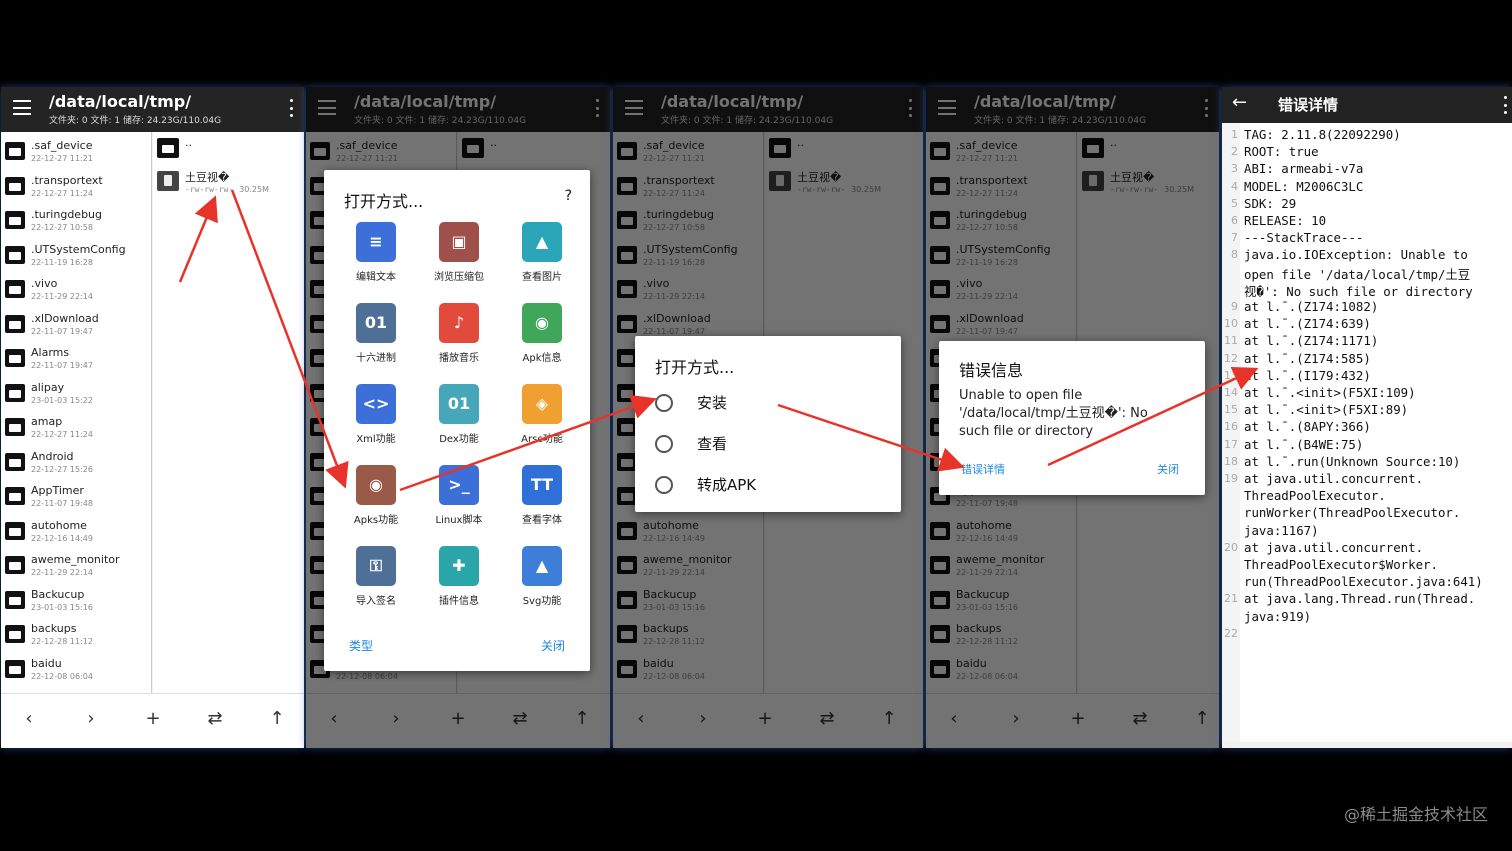 The width and height of the screenshot is (1512, 851). I want to click on code-line: at l.¯.(8APY:366), so click(1307, 427).